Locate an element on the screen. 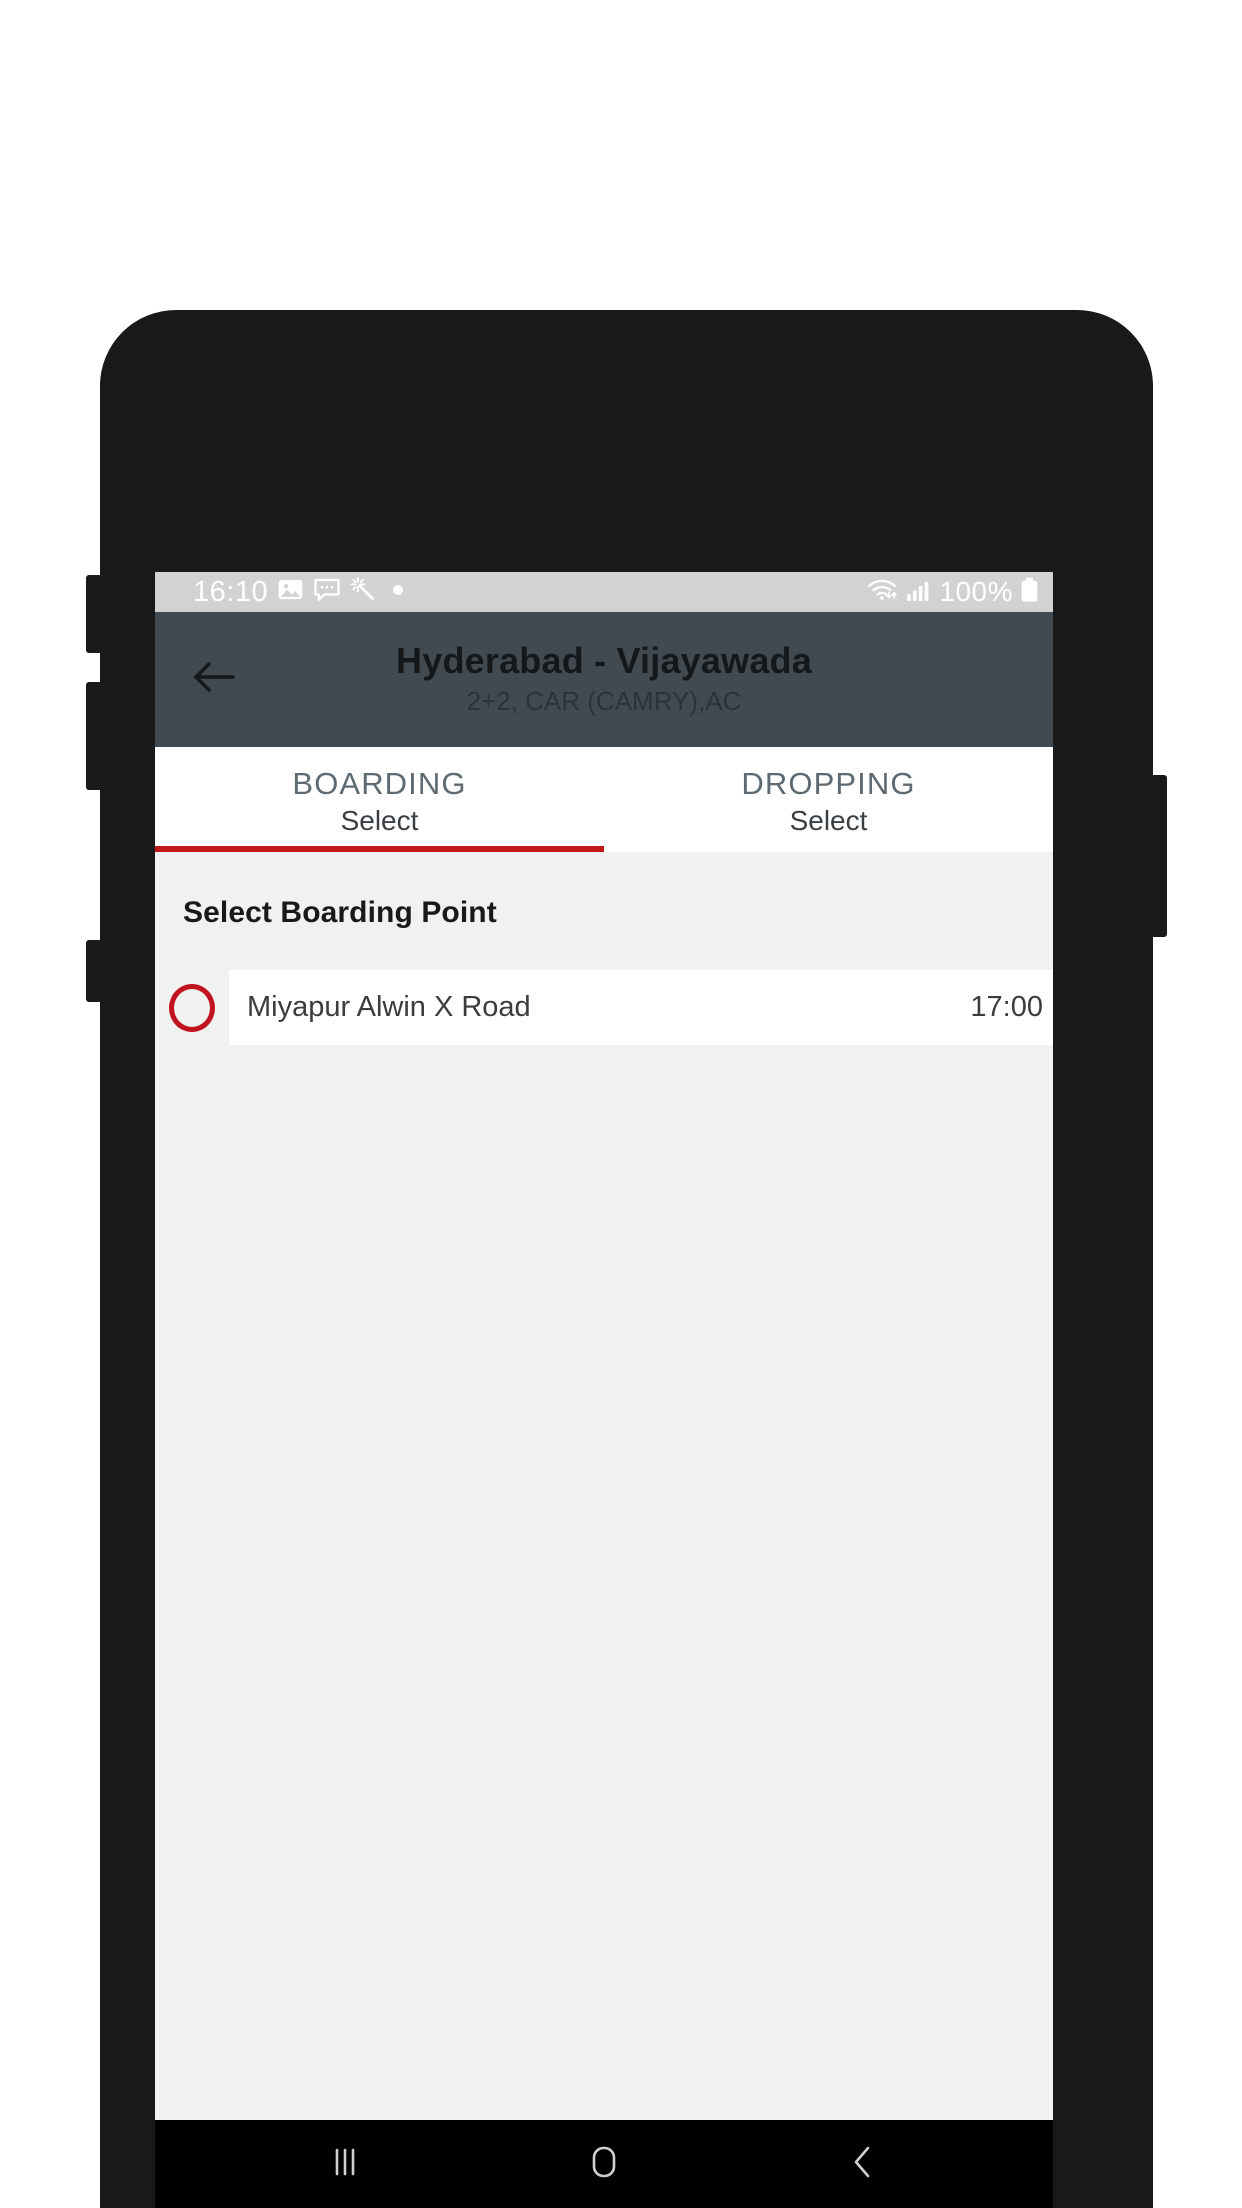 Image resolution: width=1242 pixels, height=2208 pixels. list-item: Miyapur Alwin X Road 17:00 is located at coordinates (604, 1007).